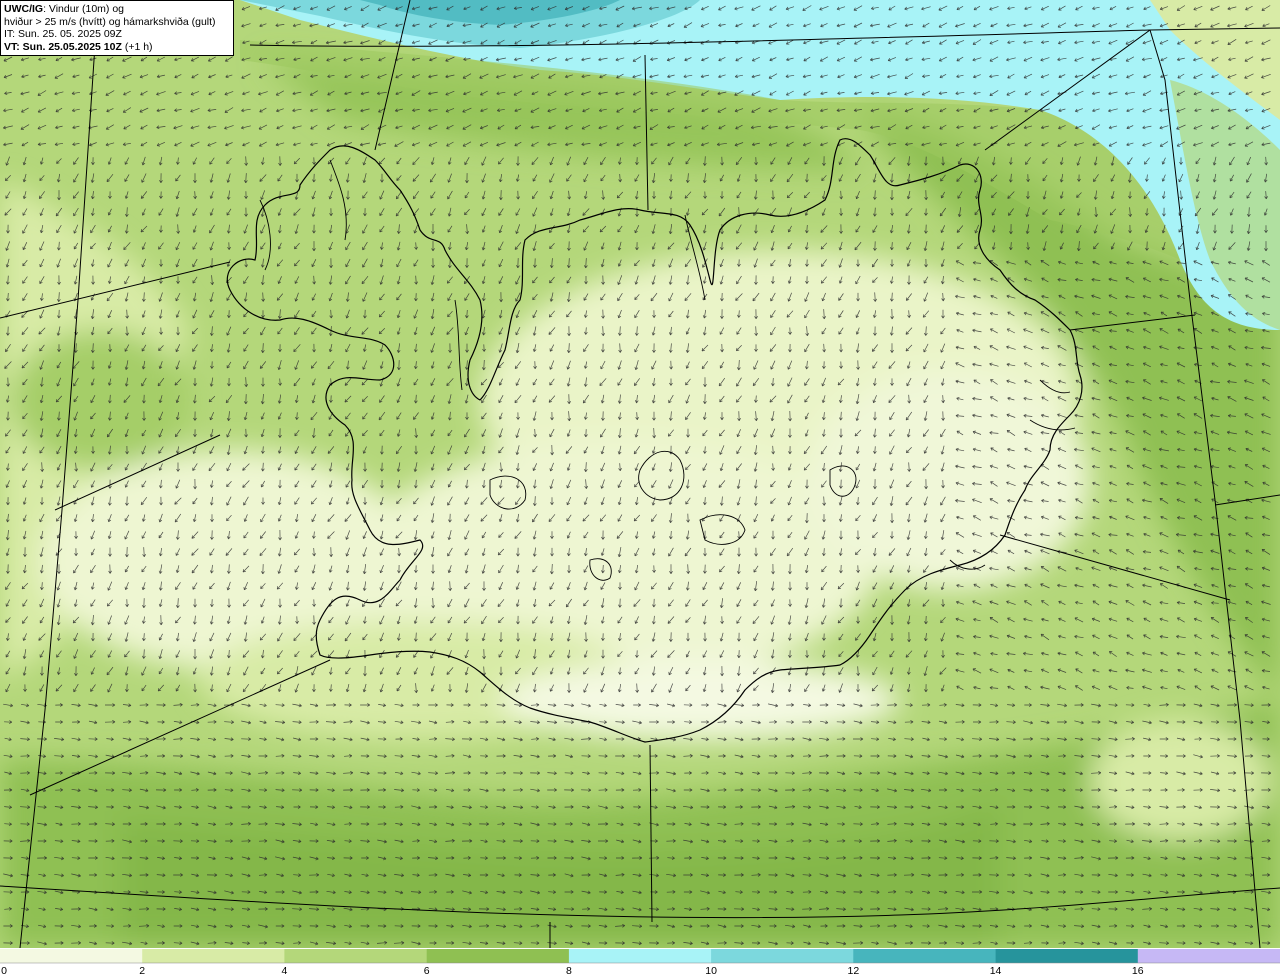 Image resolution: width=1280 pixels, height=978 pixels. I want to click on legend-label: 4, so click(284, 971).